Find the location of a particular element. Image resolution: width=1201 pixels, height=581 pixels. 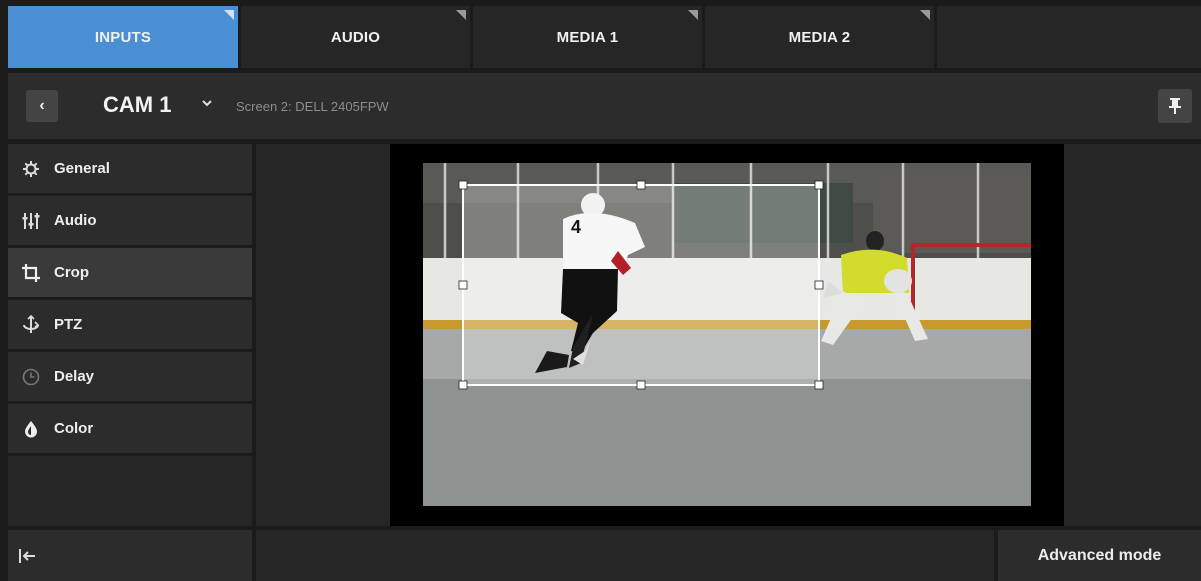

sidebar-filler is located at coordinates (130, 491).